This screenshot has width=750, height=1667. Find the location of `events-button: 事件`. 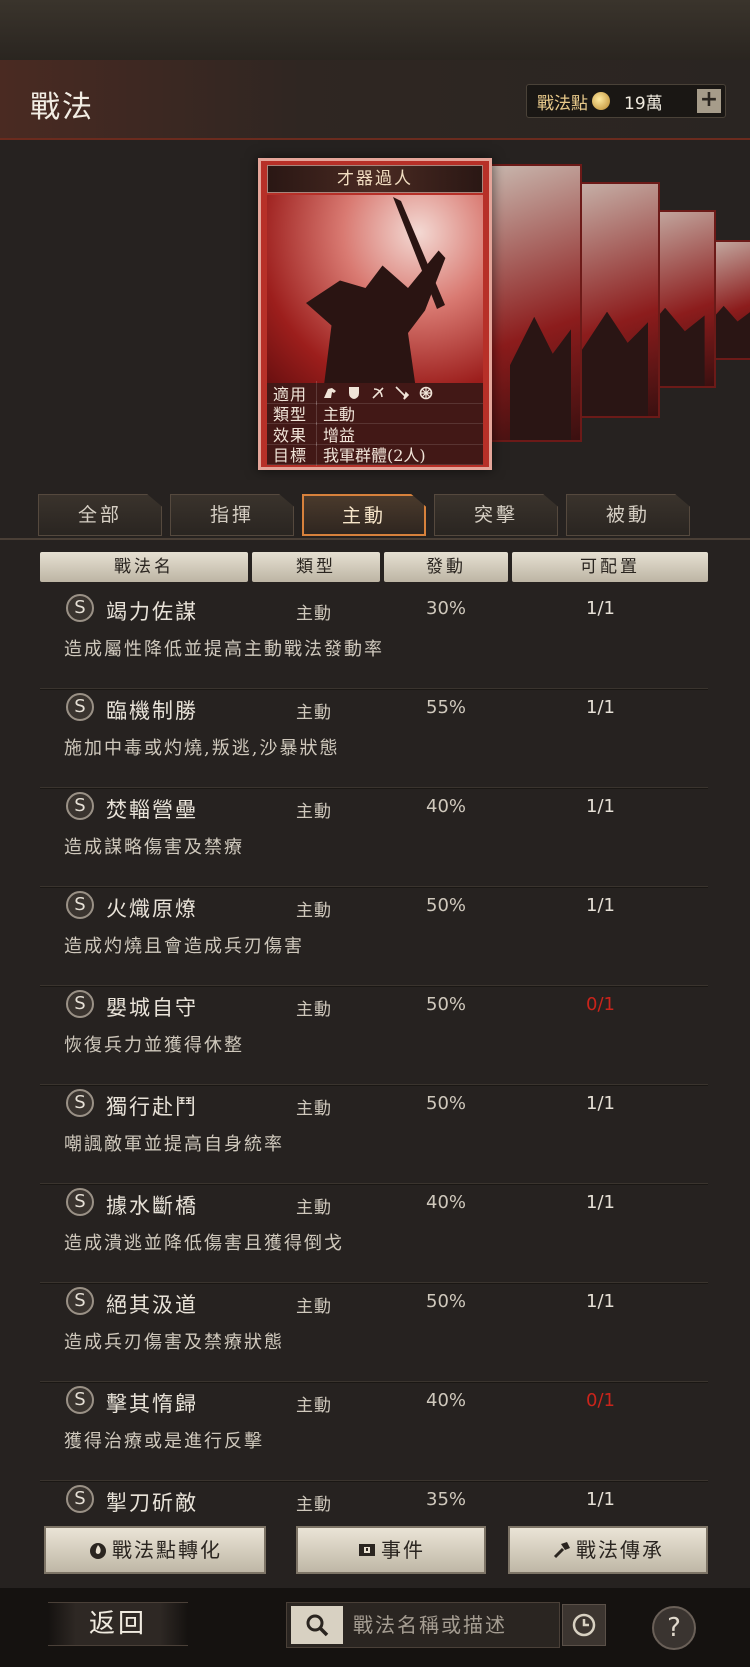

events-button: 事件 is located at coordinates (391, 1550).